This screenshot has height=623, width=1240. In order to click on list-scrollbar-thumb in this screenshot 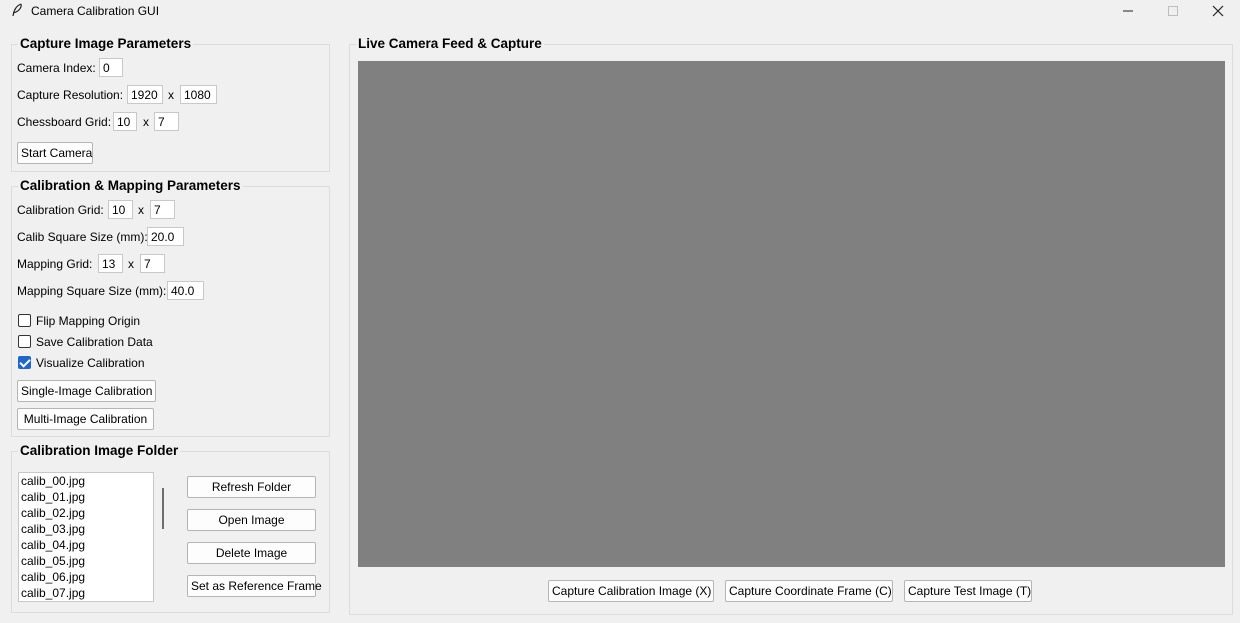, I will do `click(163, 508)`.